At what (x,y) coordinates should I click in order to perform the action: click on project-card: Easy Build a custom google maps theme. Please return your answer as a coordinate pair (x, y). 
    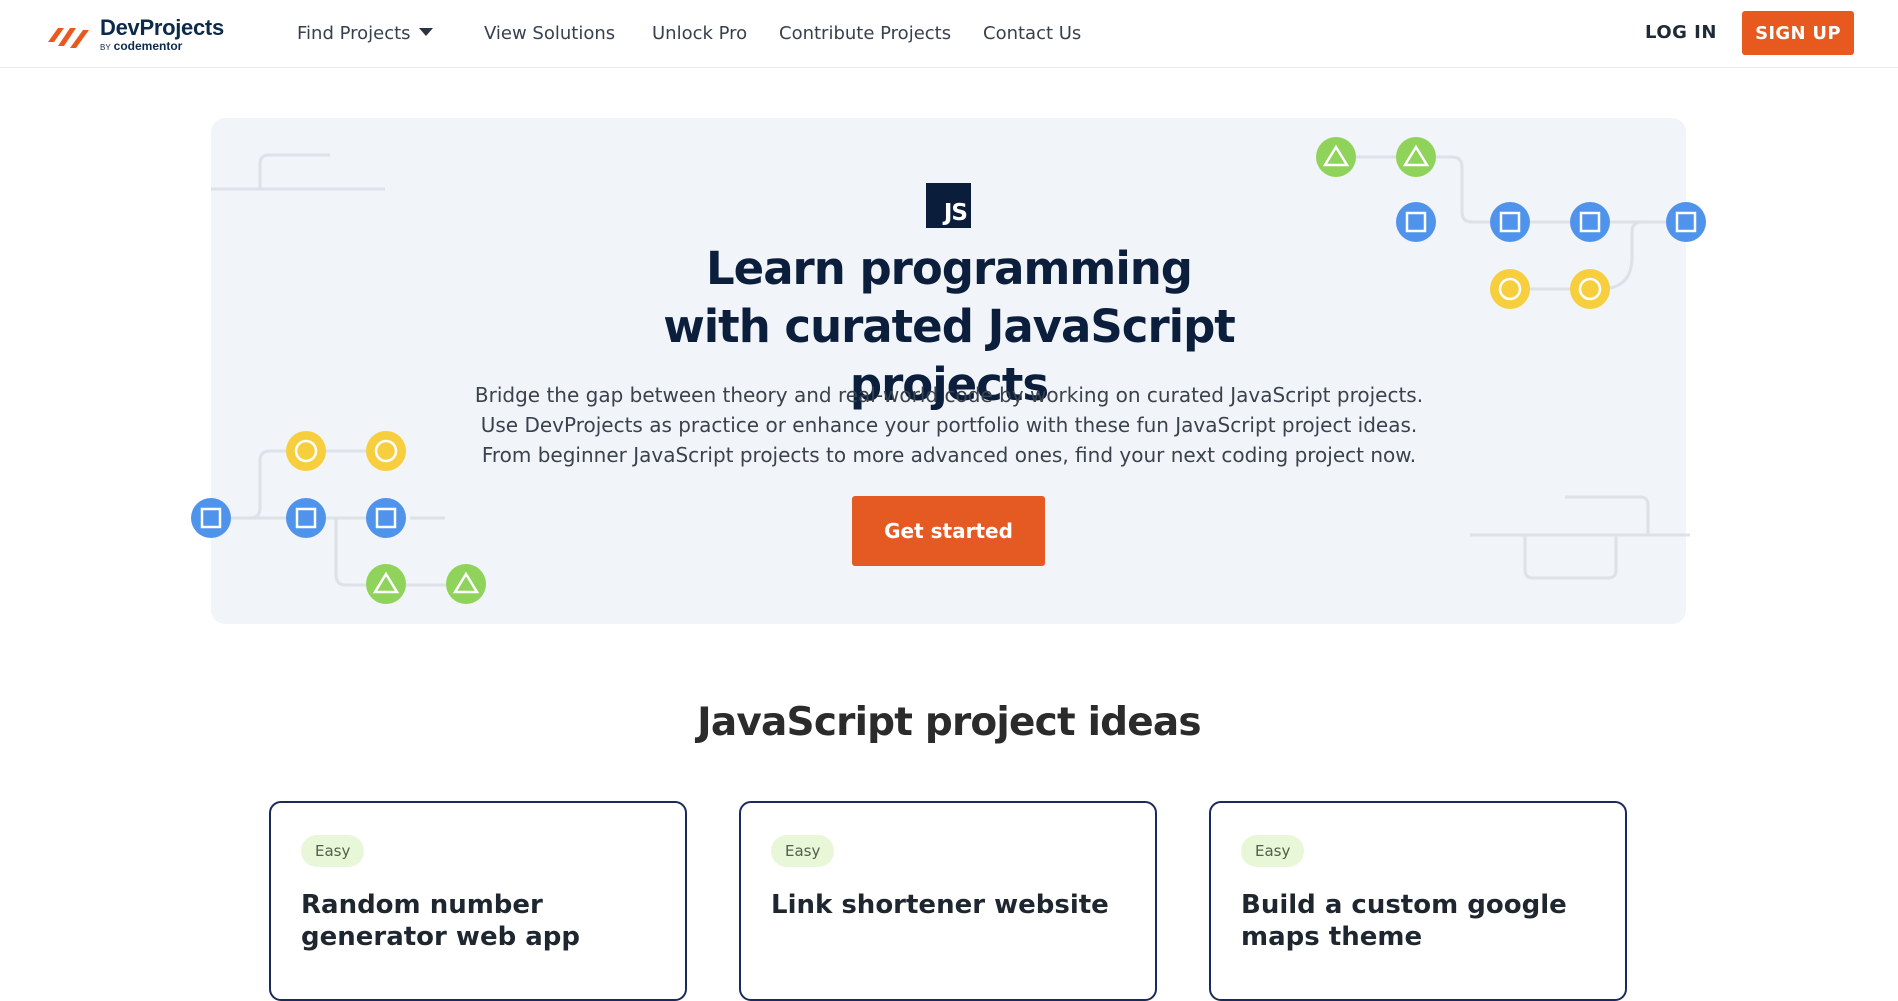
    Looking at the image, I should click on (1418, 901).